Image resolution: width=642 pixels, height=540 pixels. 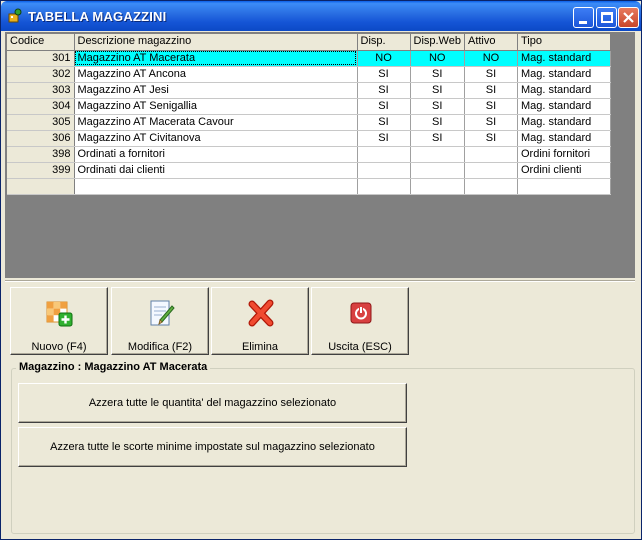 I want to click on delete-button-label: Elimina, so click(x=260, y=347).